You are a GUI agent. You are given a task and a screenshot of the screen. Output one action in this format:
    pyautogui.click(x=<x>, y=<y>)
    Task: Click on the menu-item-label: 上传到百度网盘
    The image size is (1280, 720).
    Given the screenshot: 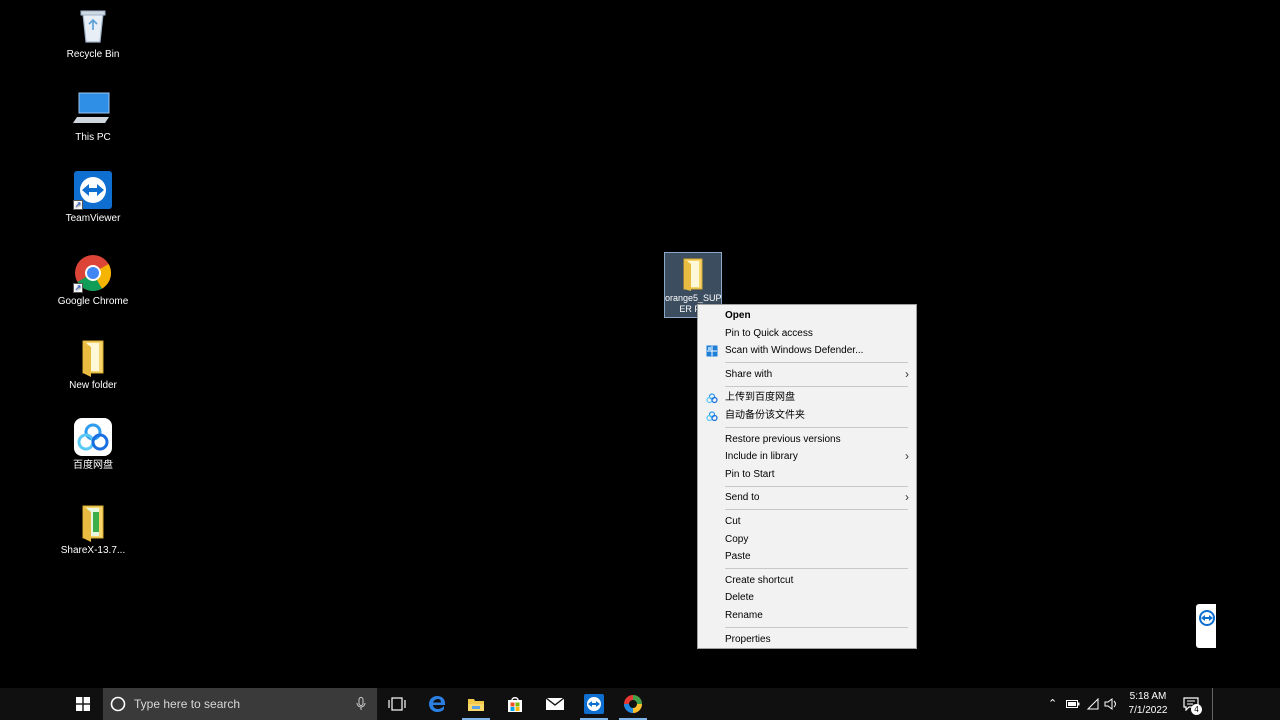 What is the action you would take?
    pyautogui.click(x=760, y=398)
    